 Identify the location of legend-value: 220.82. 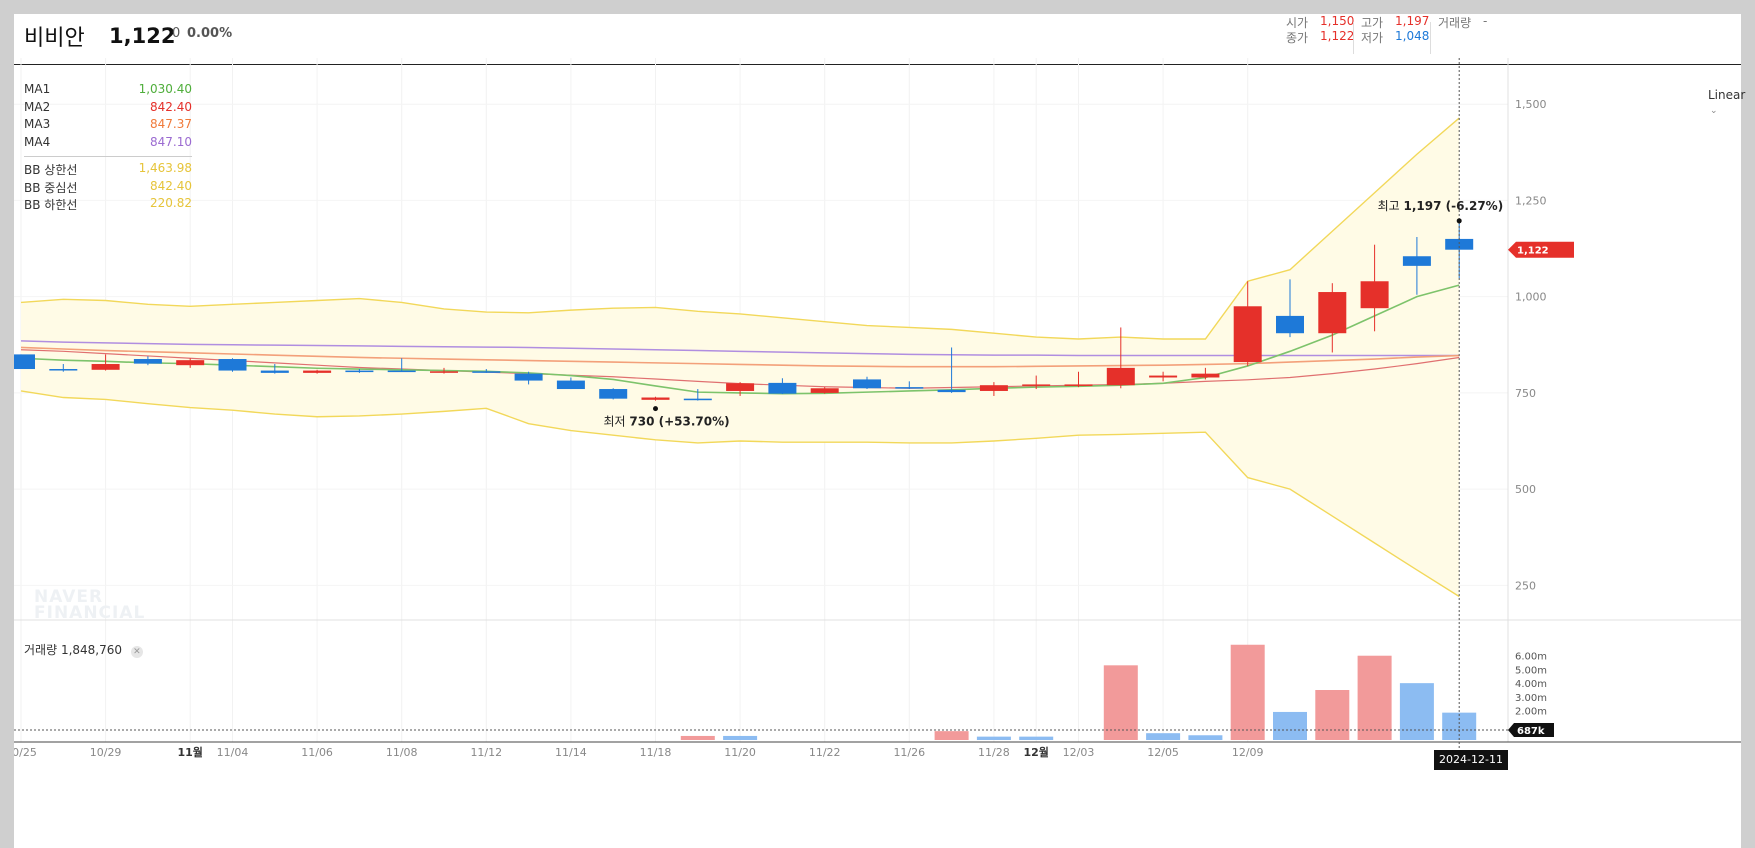
(171, 203).